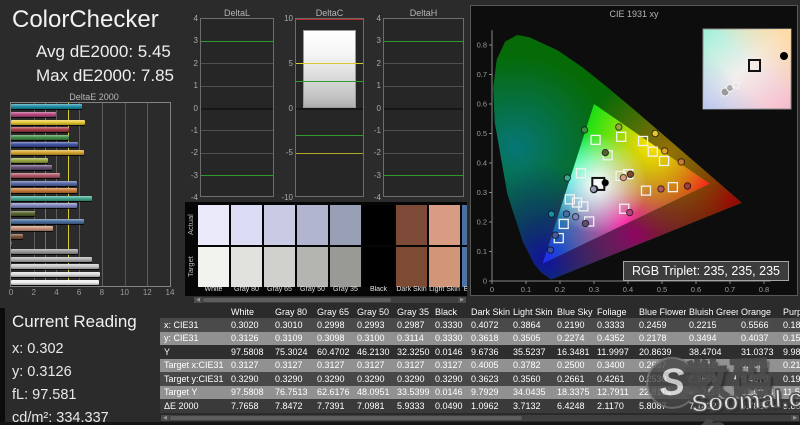 The width and height of the screenshot is (800, 425). What do you see at coordinates (575, 217) in the screenshot?
I see `measured-marker-blue-flower` at bounding box center [575, 217].